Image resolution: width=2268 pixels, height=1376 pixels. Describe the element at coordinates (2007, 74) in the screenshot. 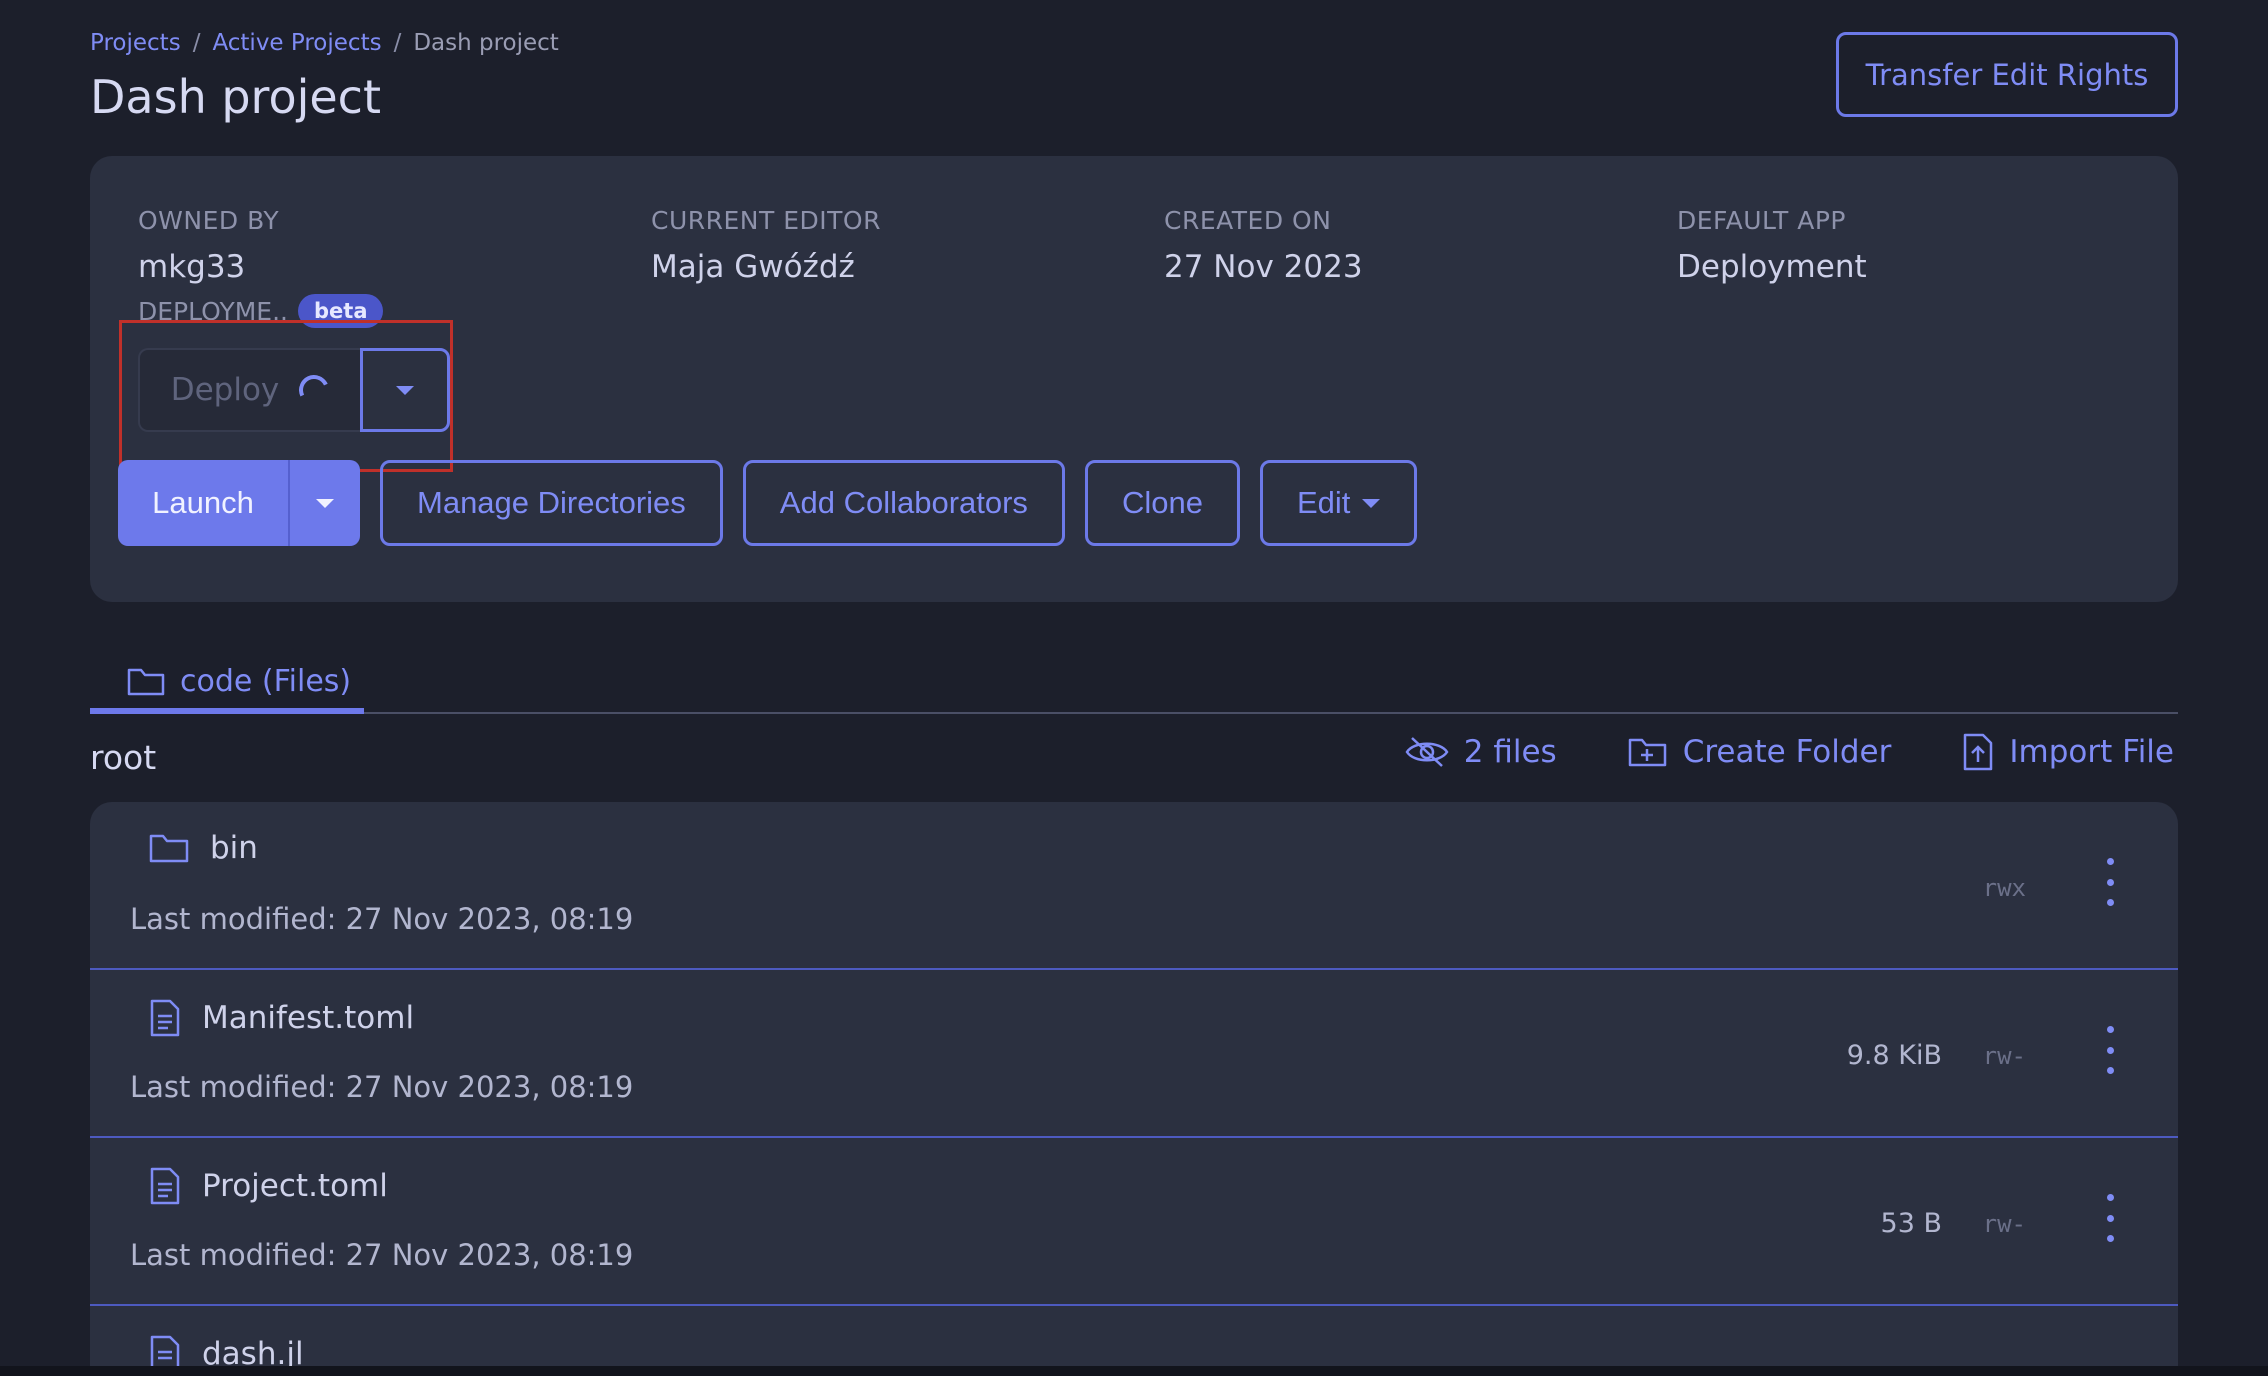

I see `transfer-edit-rights-button: Transfer Edit Rights` at that location.